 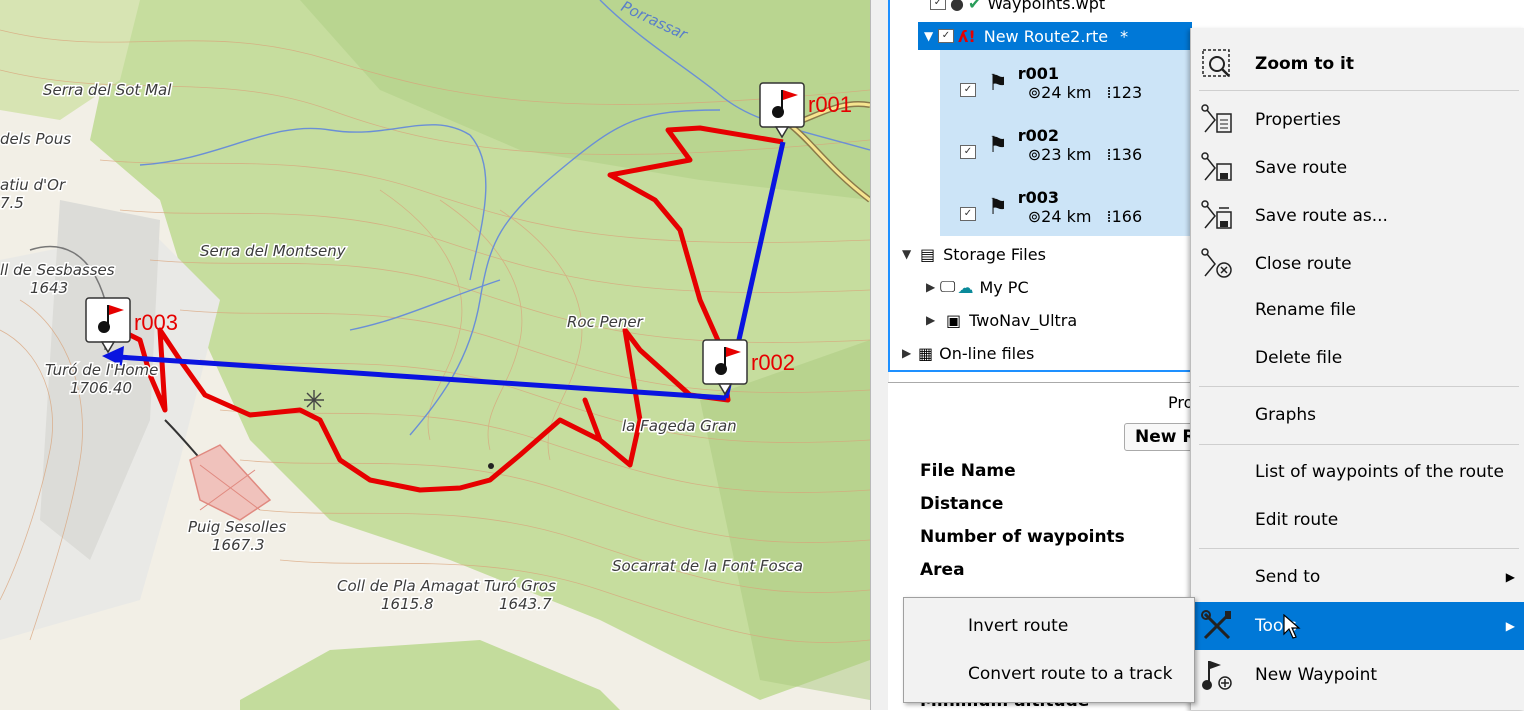 What do you see at coordinates (273, 251) in the screenshot?
I see `map-label: Serra del Montseny` at bounding box center [273, 251].